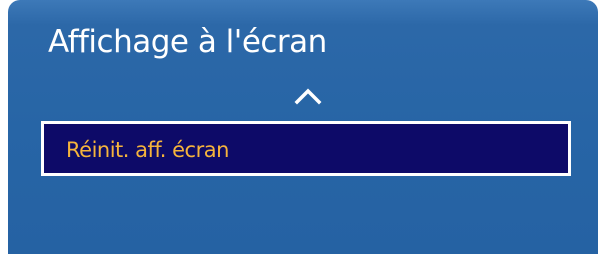 The image size is (598, 254). I want to click on scroll-up-button, so click(308, 96).